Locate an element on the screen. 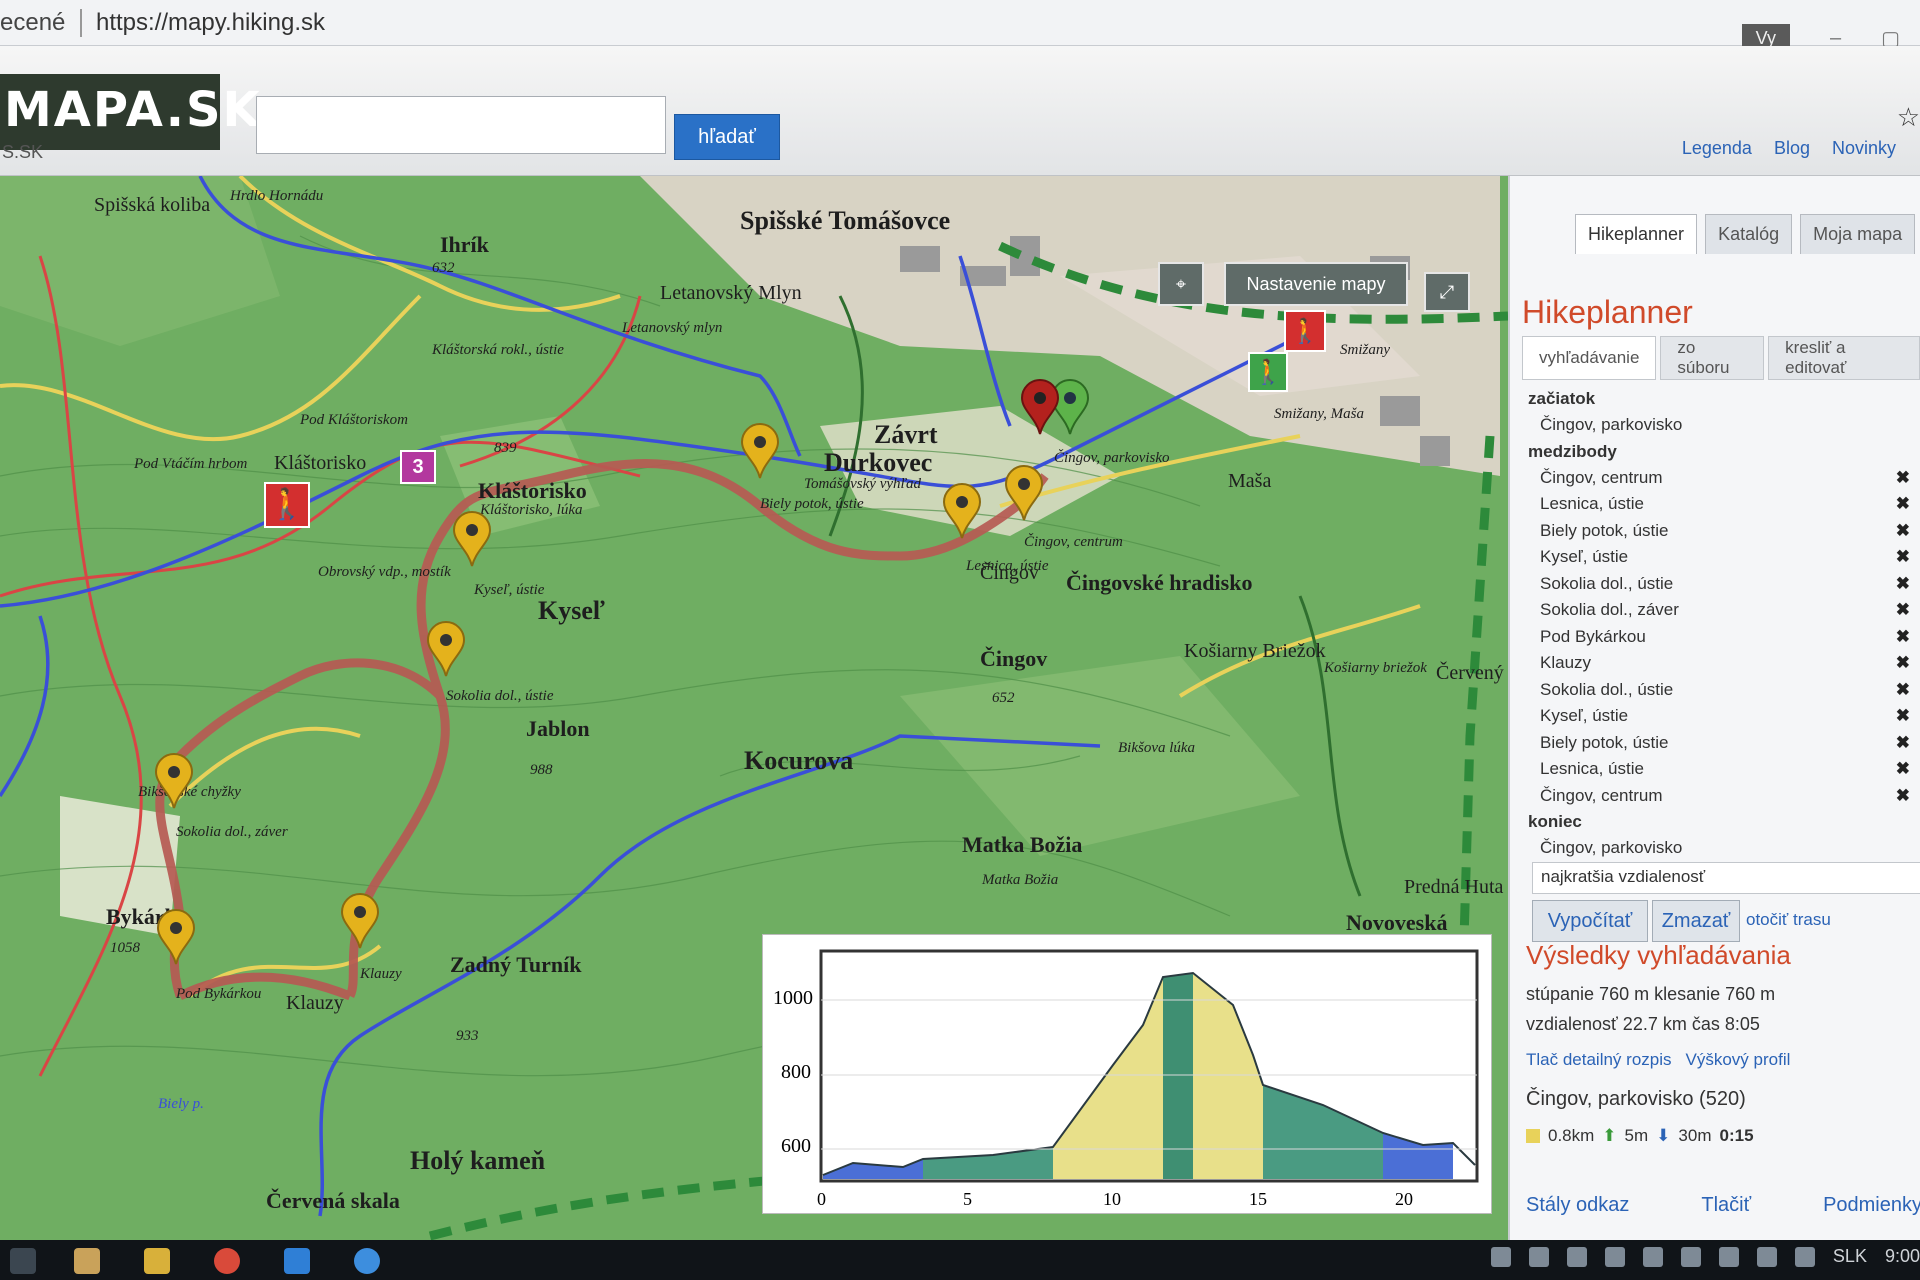 The width and height of the screenshot is (1920, 1280). edge-icon is located at coordinates (297, 1261).